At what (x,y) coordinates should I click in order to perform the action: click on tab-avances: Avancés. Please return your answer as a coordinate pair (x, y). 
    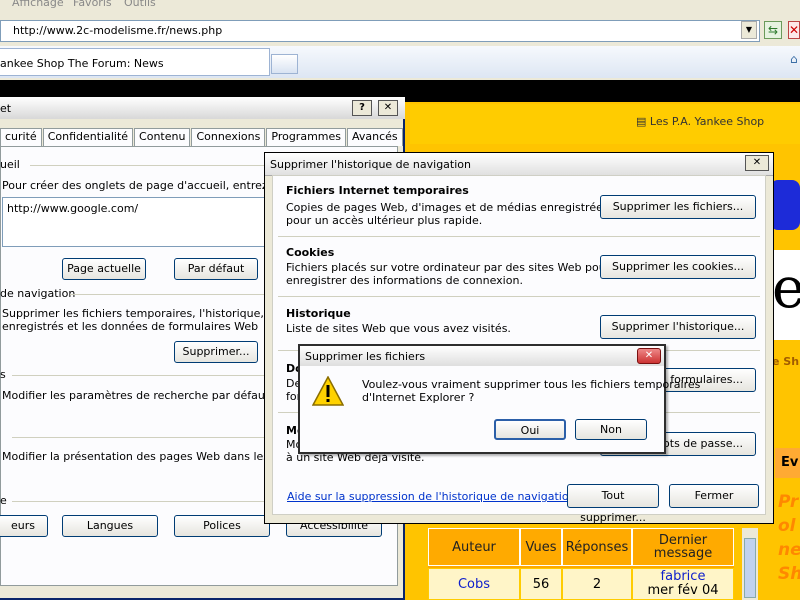
    Looking at the image, I should click on (375, 137).